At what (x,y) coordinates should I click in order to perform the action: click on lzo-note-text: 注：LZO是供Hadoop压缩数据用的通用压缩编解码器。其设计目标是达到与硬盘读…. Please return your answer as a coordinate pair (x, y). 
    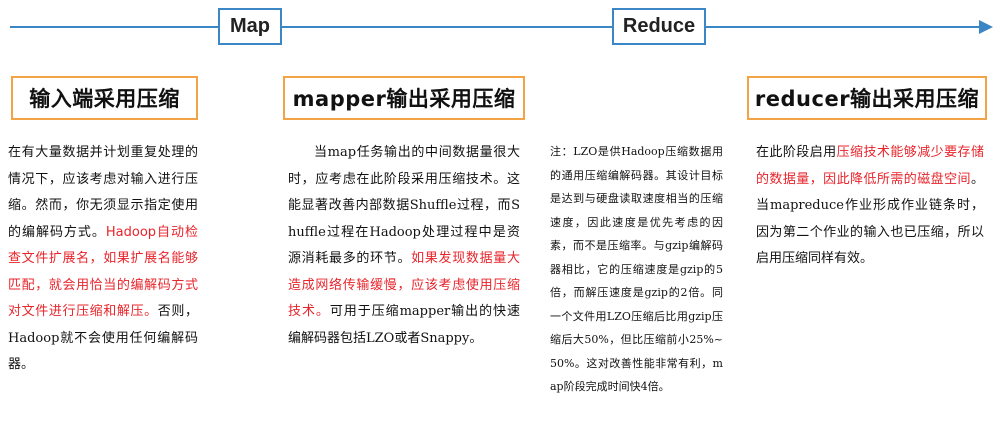
    Looking at the image, I should click on (636, 269).